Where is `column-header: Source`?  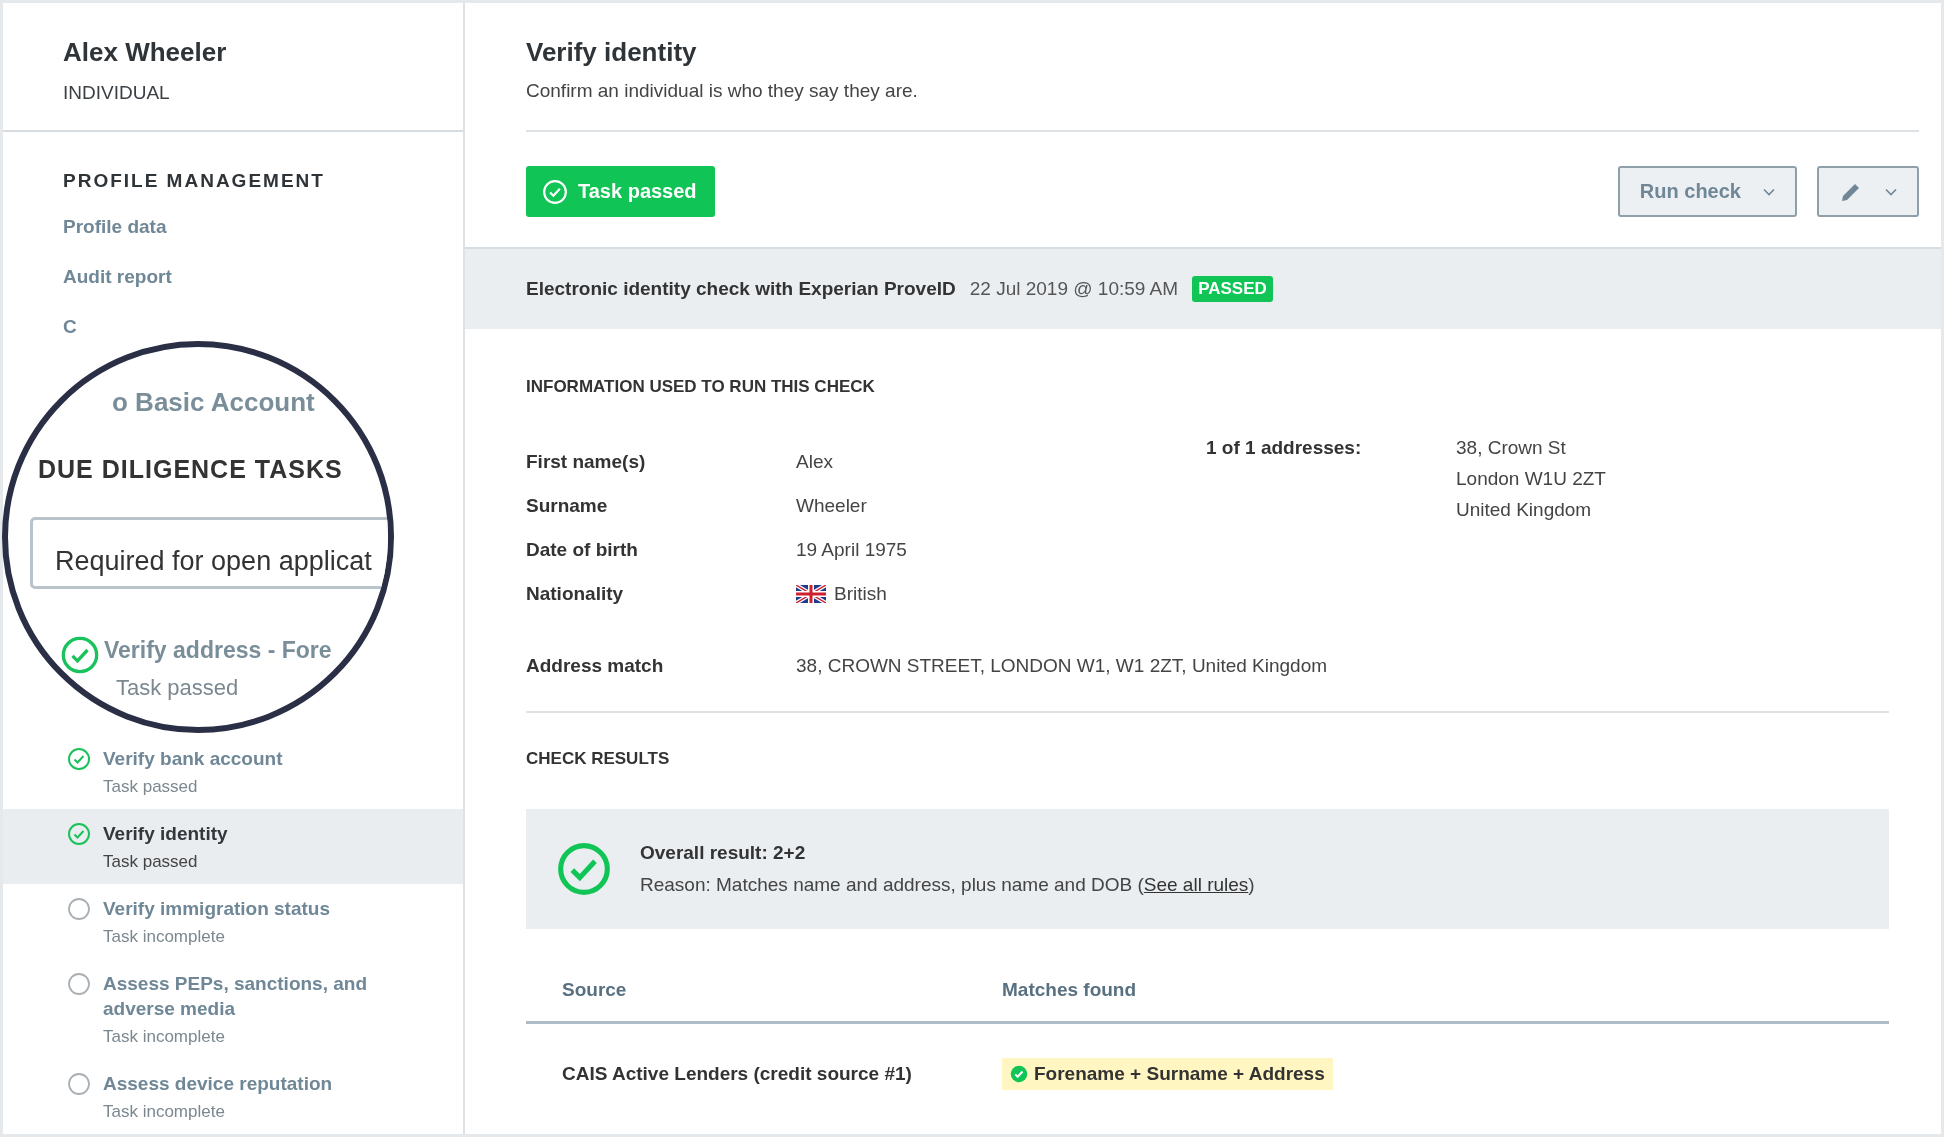 column-header: Source is located at coordinates (595, 990).